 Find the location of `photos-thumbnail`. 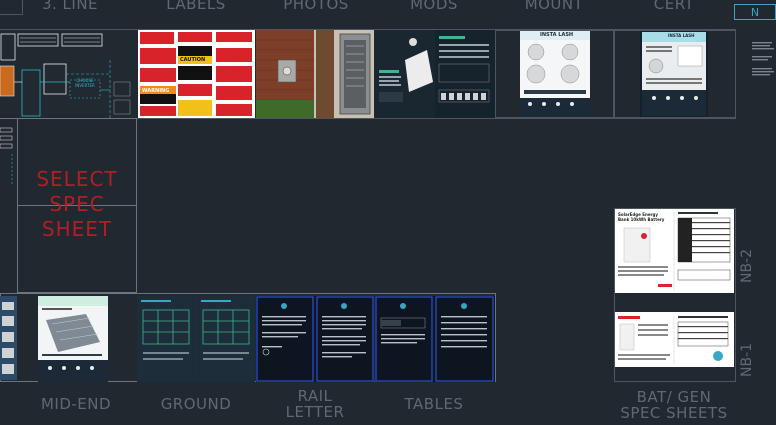

photos-thumbnail is located at coordinates (315, 74).